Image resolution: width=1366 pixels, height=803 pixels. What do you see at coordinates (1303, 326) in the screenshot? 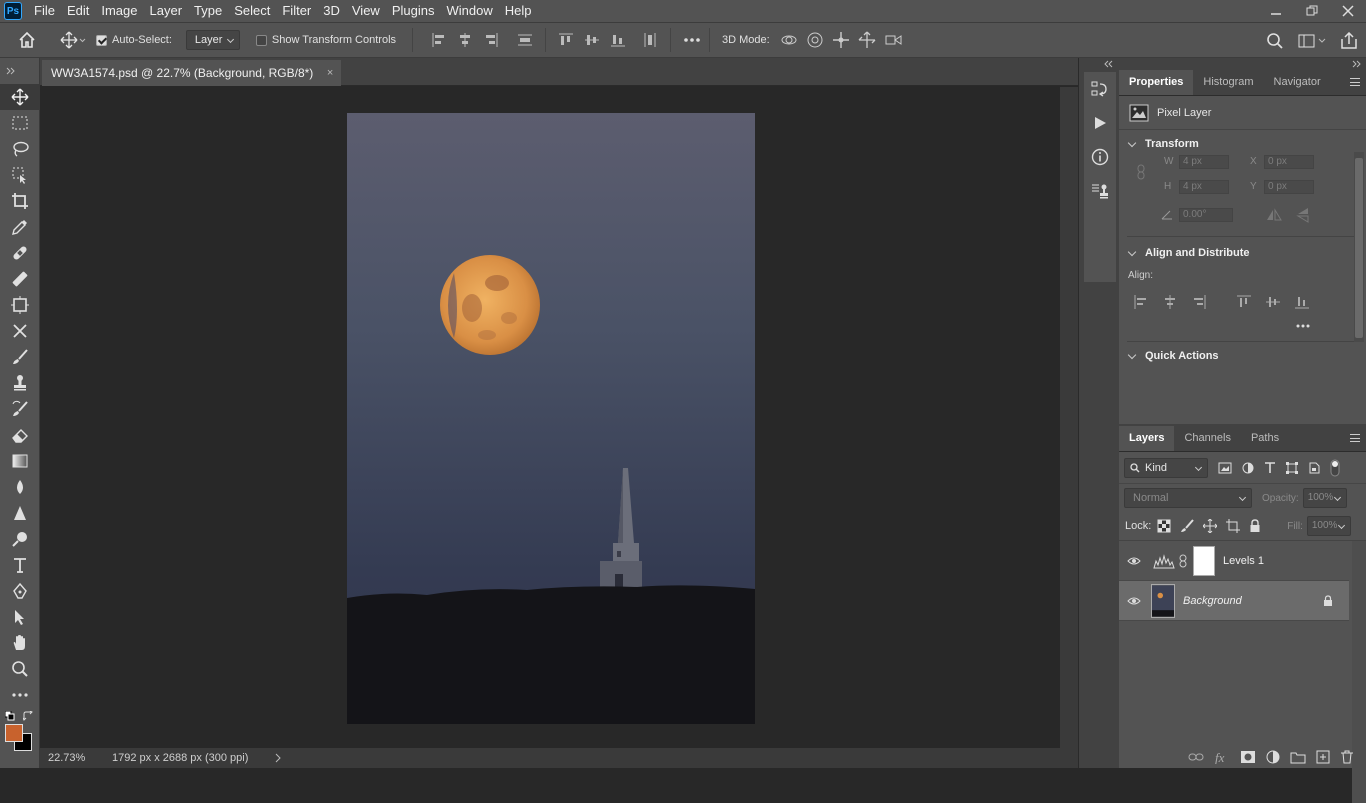
I see `more-align-options-icon` at bounding box center [1303, 326].